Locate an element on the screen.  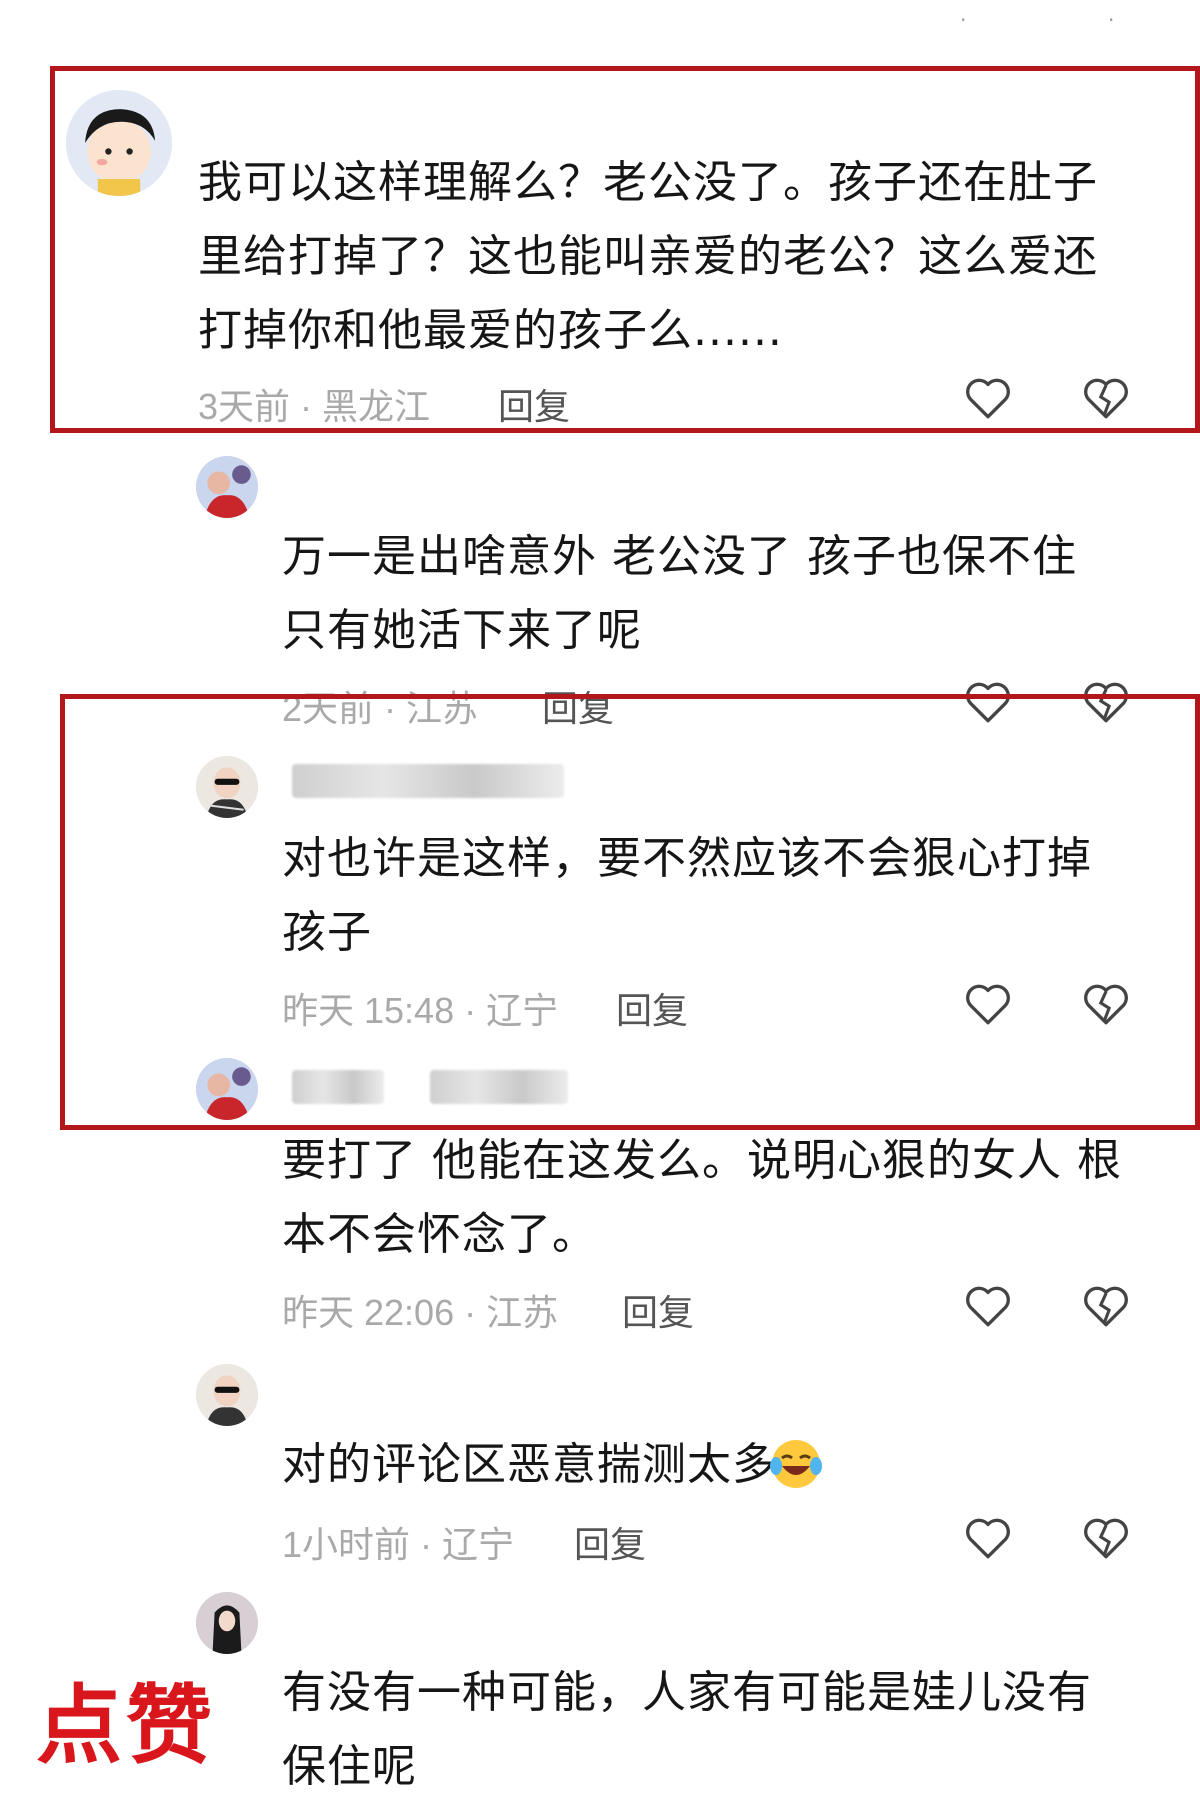
comment-text: 要打了 他能在这发么。说明心狠的女人 根本不会怀念了。 is located at coordinates (702, 1197).